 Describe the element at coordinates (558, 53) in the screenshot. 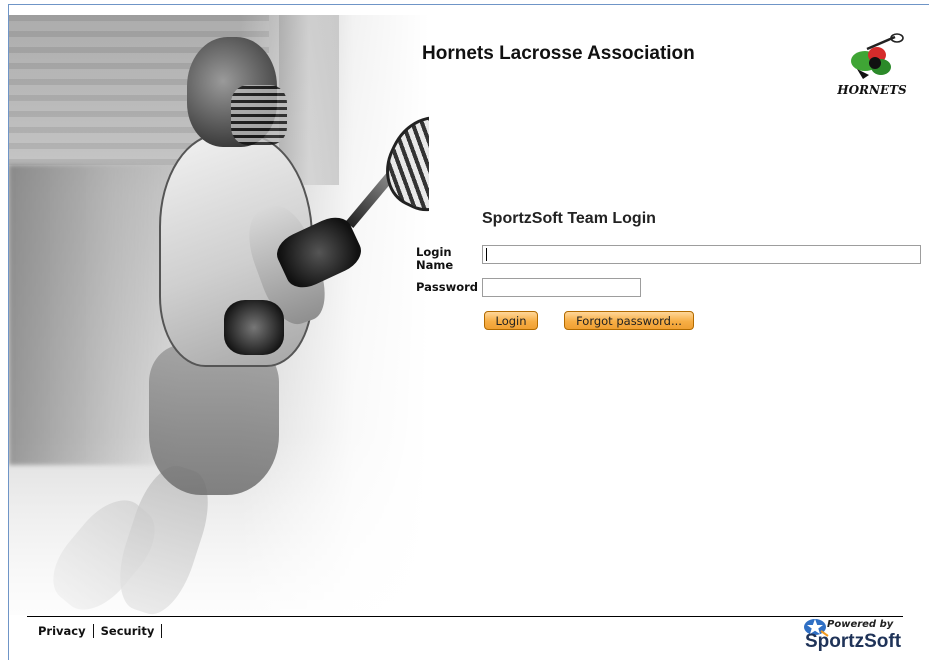

I see `organization-title: Hornets Lacrosse Association` at that location.